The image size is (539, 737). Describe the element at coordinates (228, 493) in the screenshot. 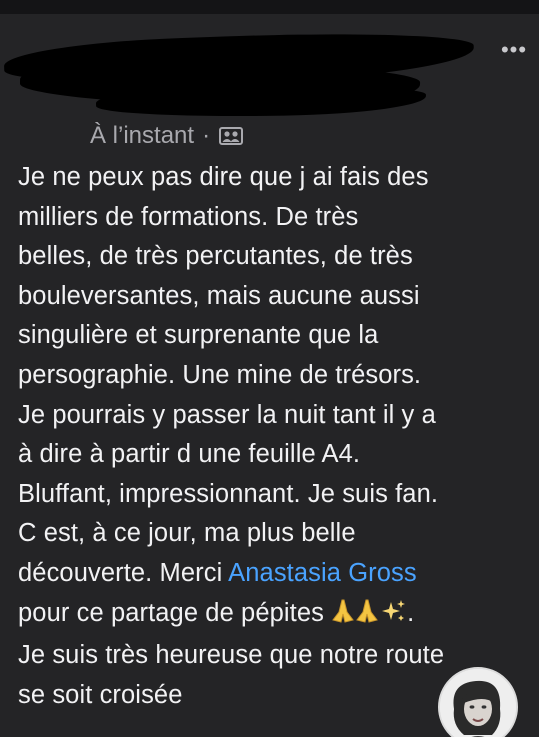

I see `post-line: Bluffant, impressionnant. Je suis fan.` at that location.